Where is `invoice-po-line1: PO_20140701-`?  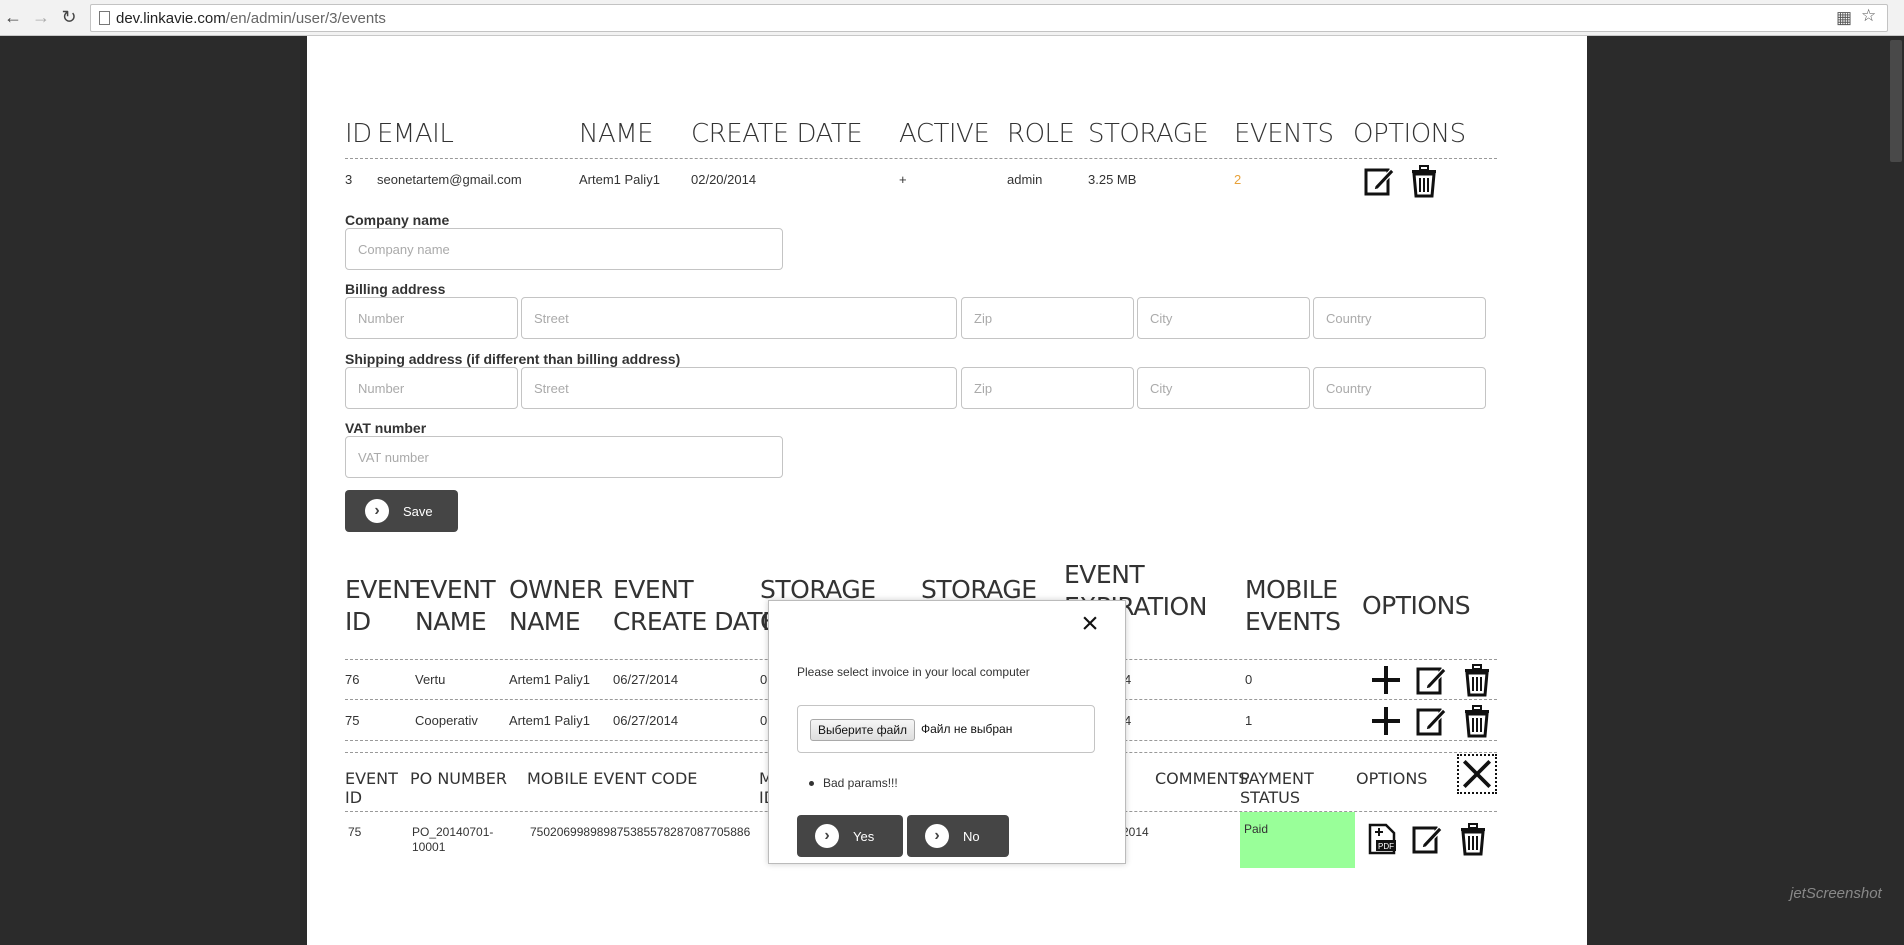
invoice-po-line1: PO_20140701- is located at coordinates (453, 832).